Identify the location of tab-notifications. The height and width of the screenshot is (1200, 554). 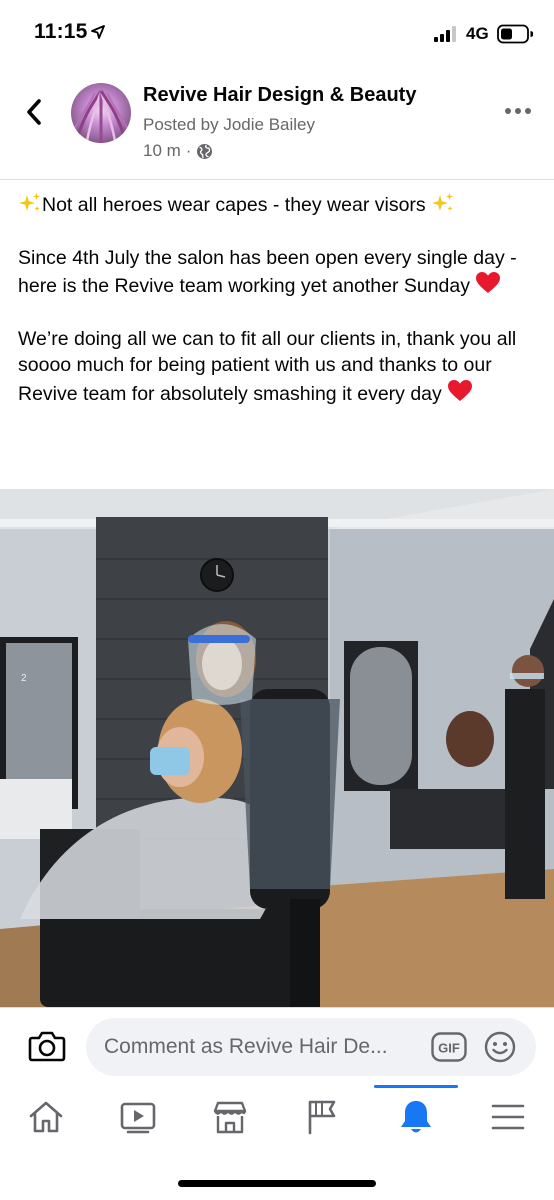
(416, 1120).